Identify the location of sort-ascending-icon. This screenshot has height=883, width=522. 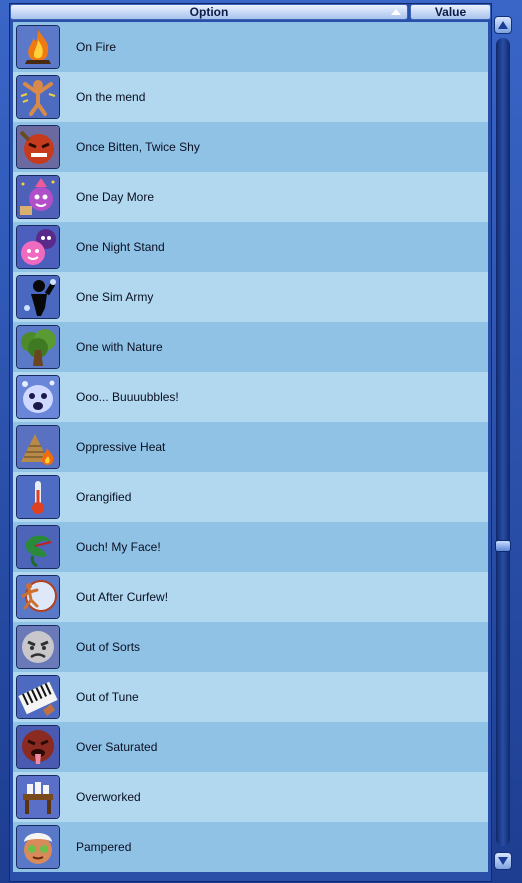
(396, 12).